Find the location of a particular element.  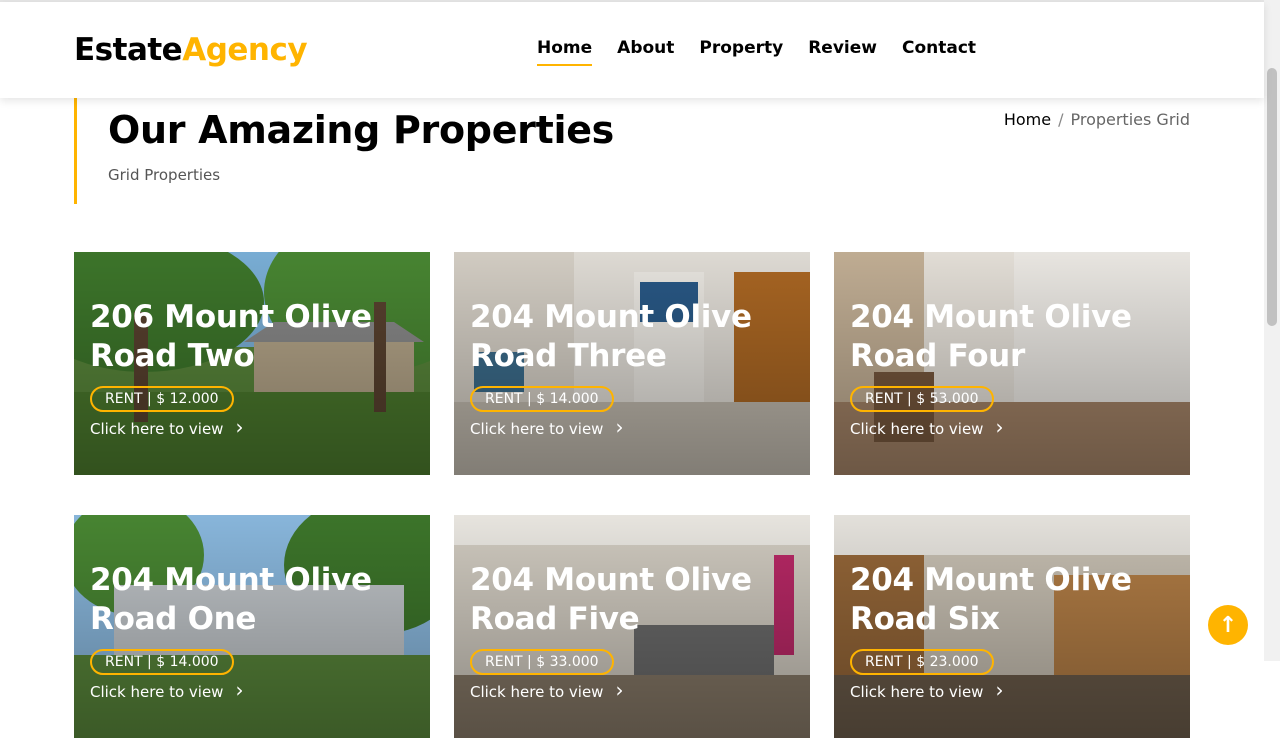

nav-contact: Contact is located at coordinates (939, 51).